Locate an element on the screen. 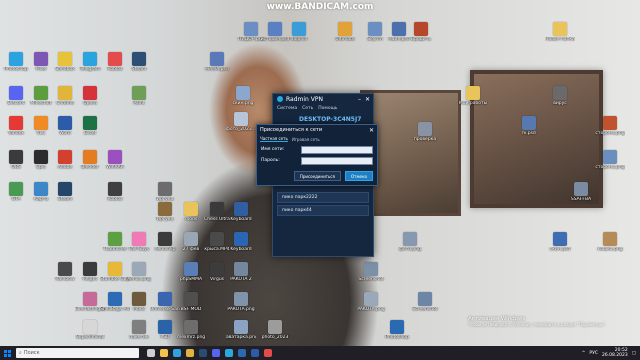 This screenshot has height=360, width=640. desktop-icon-label: сторона.png is located at coordinates (610, 167).